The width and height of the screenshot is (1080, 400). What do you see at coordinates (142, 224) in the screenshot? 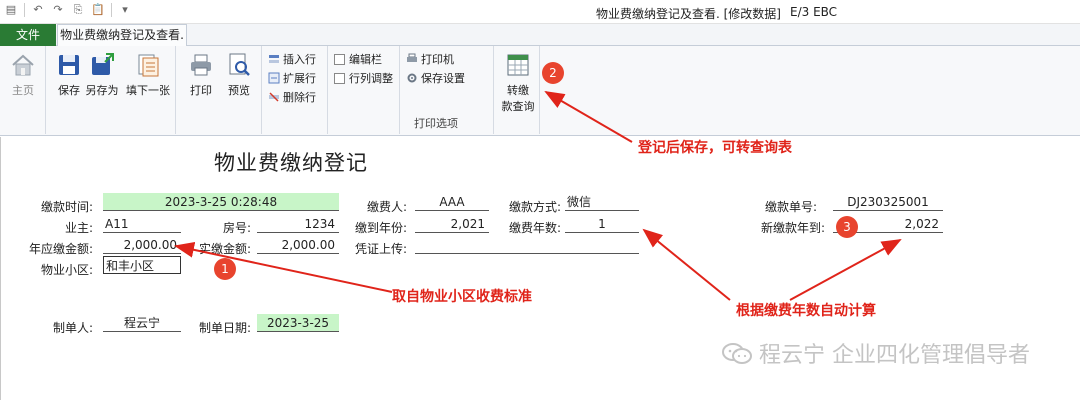
I see `owner-field: A11` at bounding box center [142, 224].